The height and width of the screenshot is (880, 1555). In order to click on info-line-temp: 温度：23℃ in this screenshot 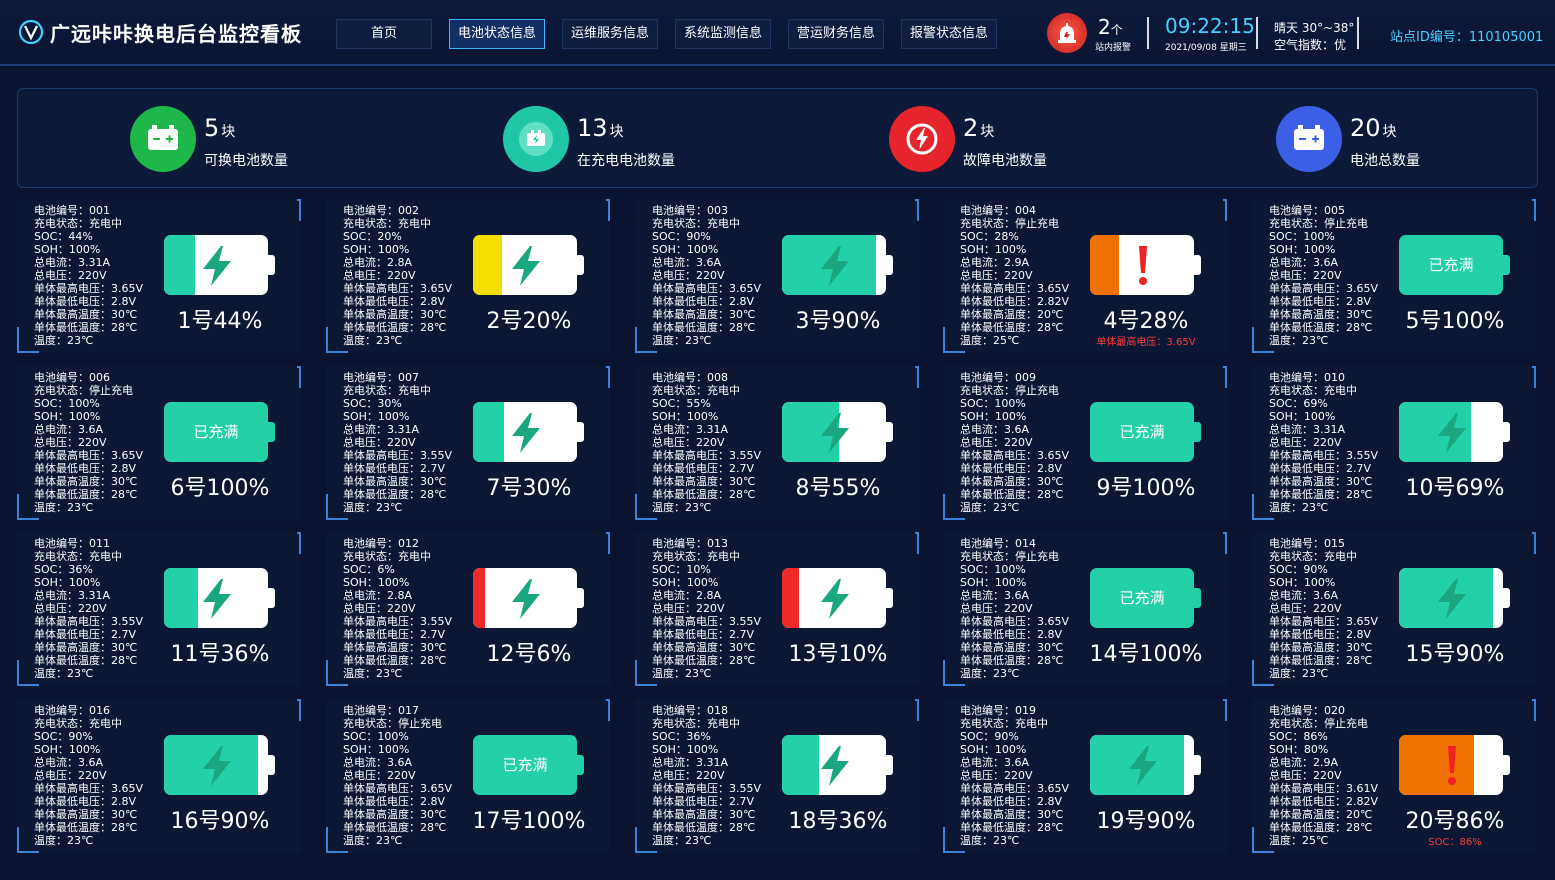, I will do `click(1299, 507)`.